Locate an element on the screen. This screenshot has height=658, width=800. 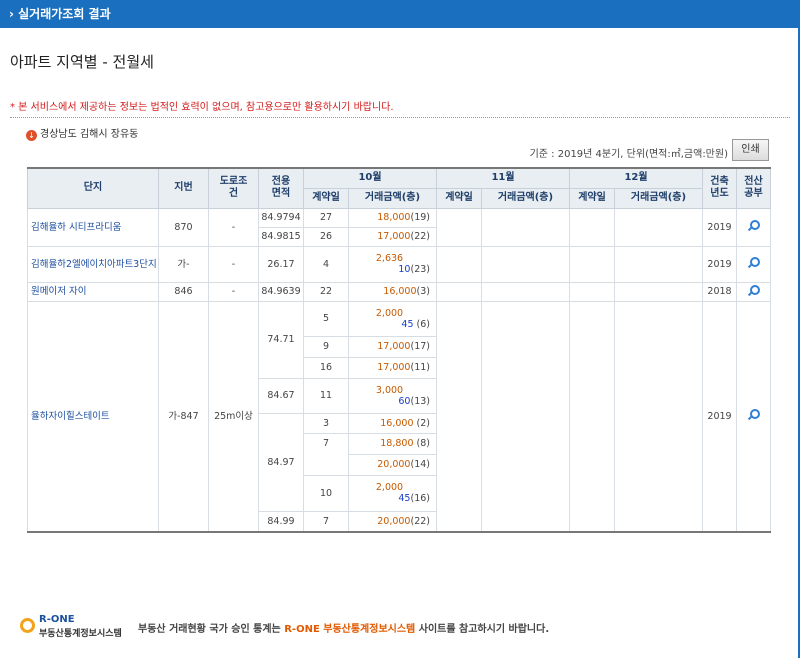
table-row: 원메이저 자이 846 - 84.9639 22 16,000(3) 2018 is located at coordinates (399, 291).